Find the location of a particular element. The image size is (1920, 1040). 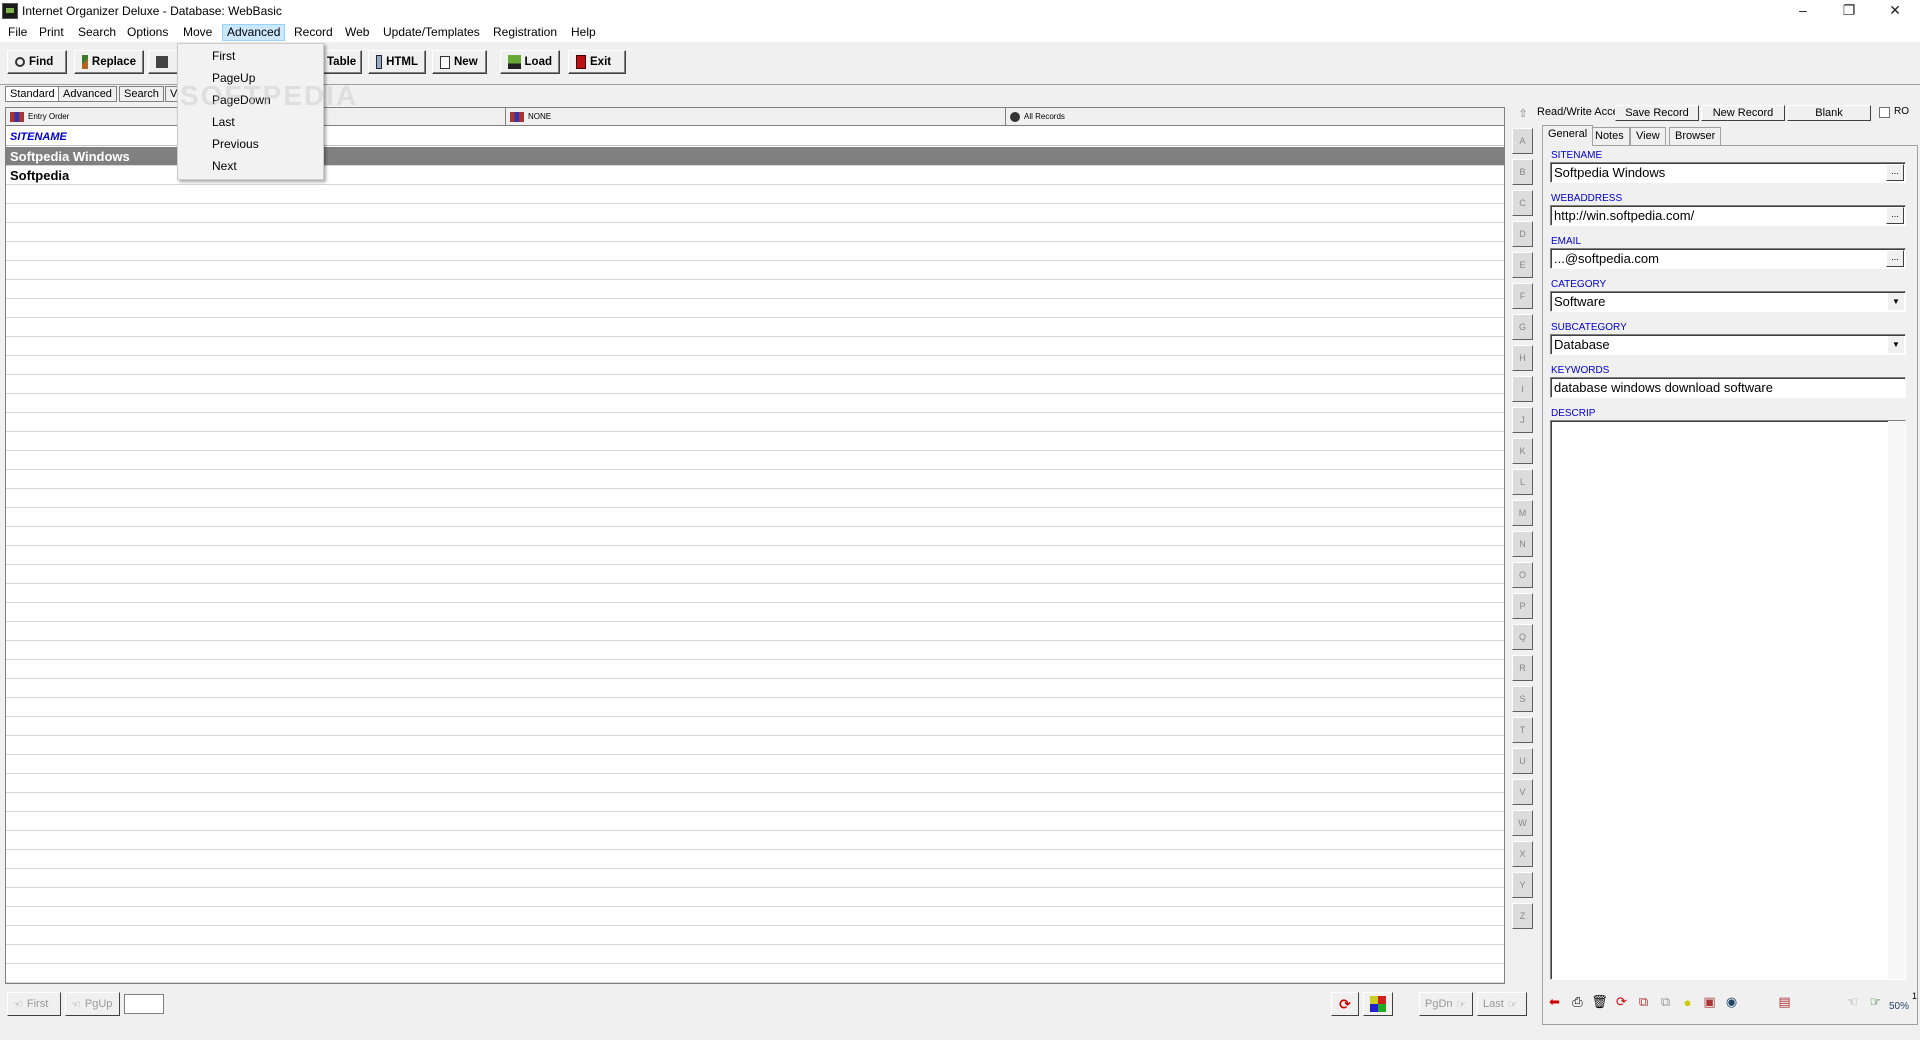

menu-item-last: Last is located at coordinates (250, 122).